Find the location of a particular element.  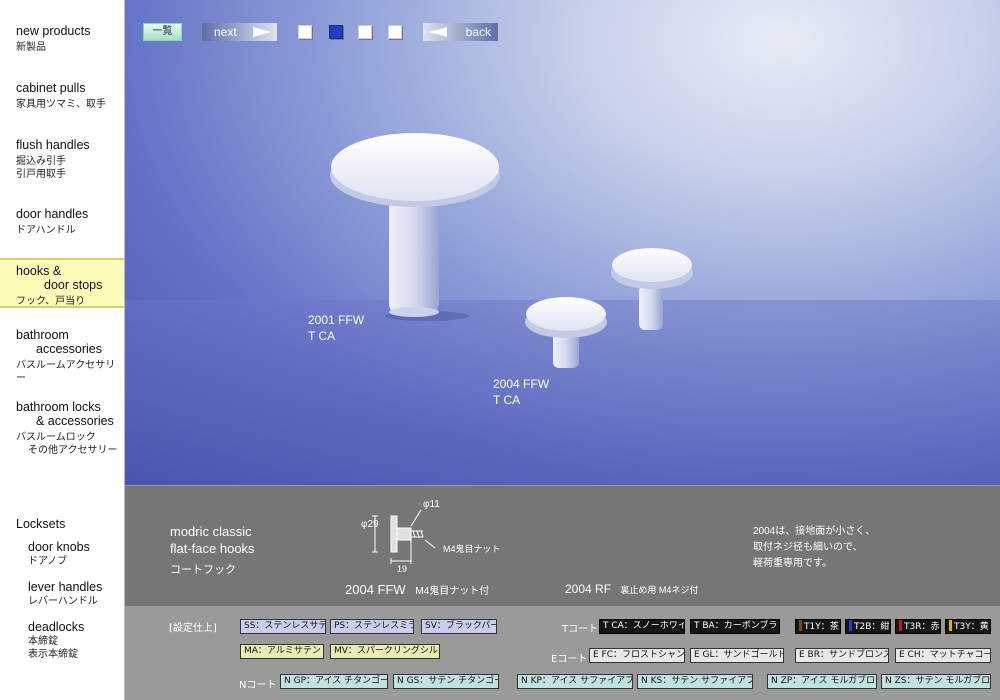

nav-label-jp: レバーハンドル is located at coordinates (63, 601).